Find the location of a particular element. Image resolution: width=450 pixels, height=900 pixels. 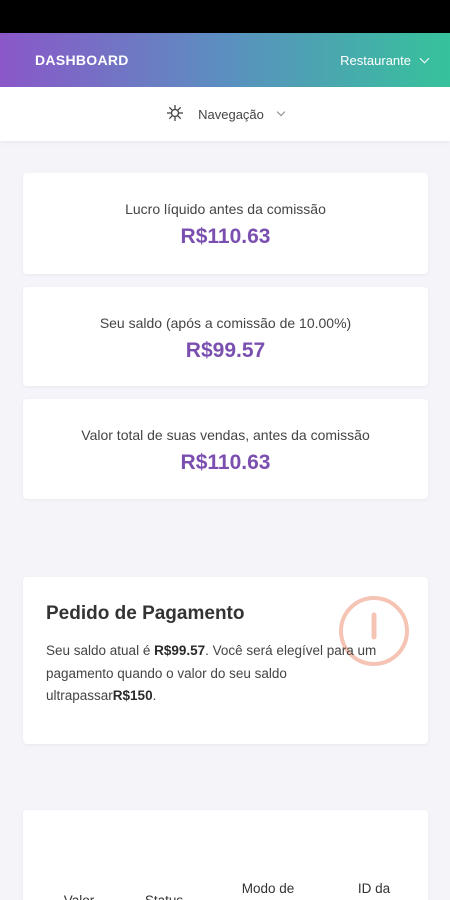

stat-label: Lucro líquido antes da comissão is located at coordinates (225, 209).